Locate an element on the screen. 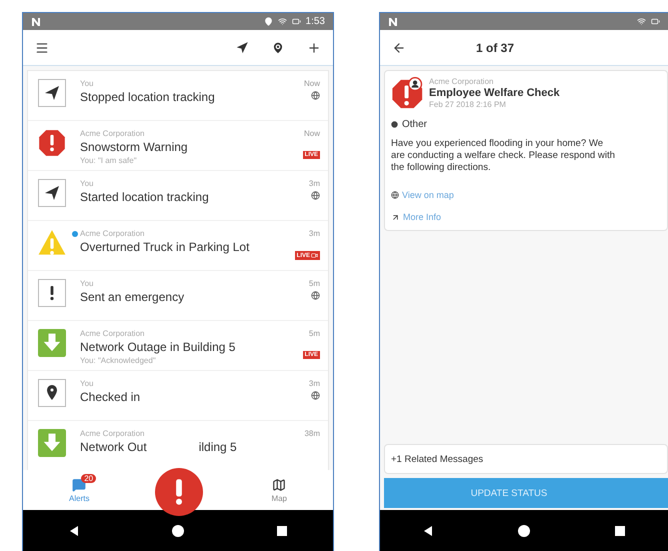 The width and height of the screenshot is (668, 551). alert-row: You Sent an emergency 5m is located at coordinates (178, 296).